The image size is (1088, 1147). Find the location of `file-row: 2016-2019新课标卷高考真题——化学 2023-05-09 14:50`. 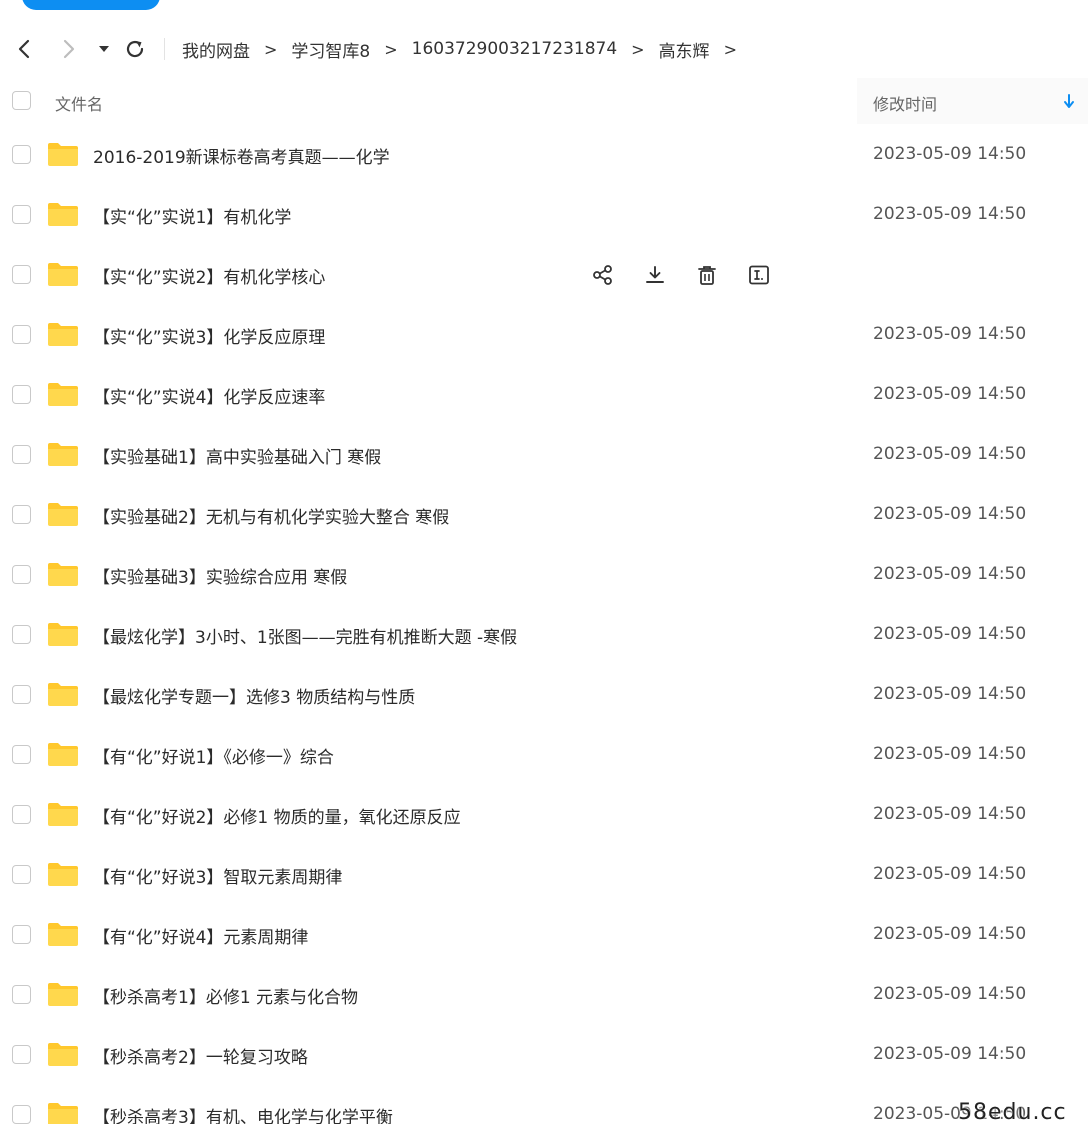

file-row: 2016-2019新课标卷高考真题——化学 2023-05-09 14:50 is located at coordinates (544, 154).